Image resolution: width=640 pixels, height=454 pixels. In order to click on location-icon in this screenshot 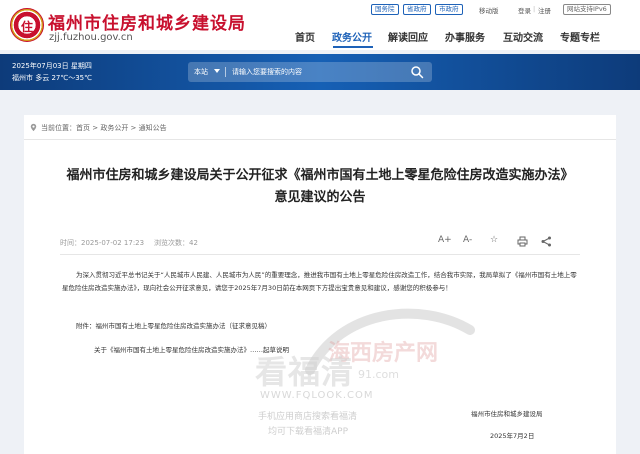, I will do `click(33, 127)`.